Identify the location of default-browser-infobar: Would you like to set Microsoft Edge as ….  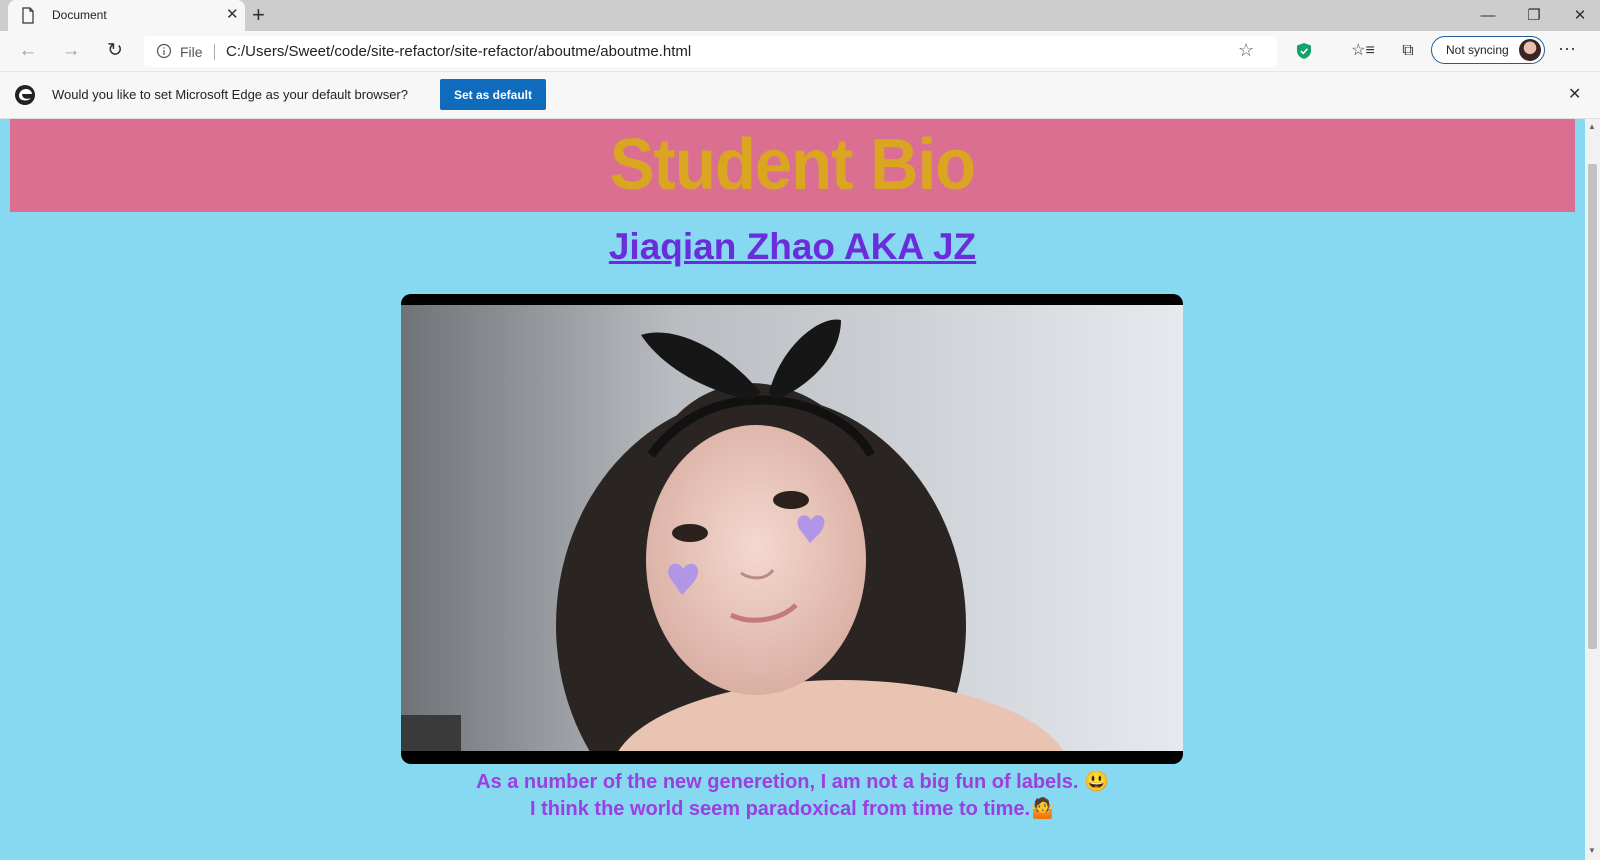
(800, 95).